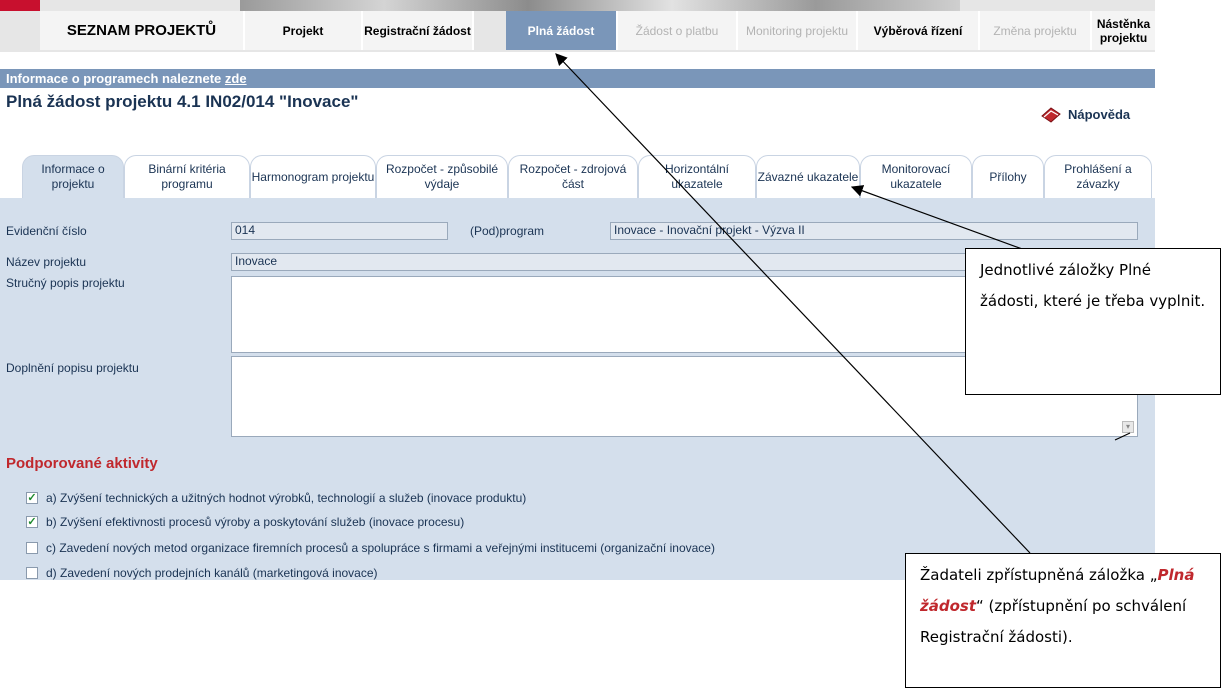 The image size is (1221, 688). What do you see at coordinates (874, 231) in the screenshot?
I see `field-podprogram: Inovace - Inovační projekt - Výzva II` at bounding box center [874, 231].